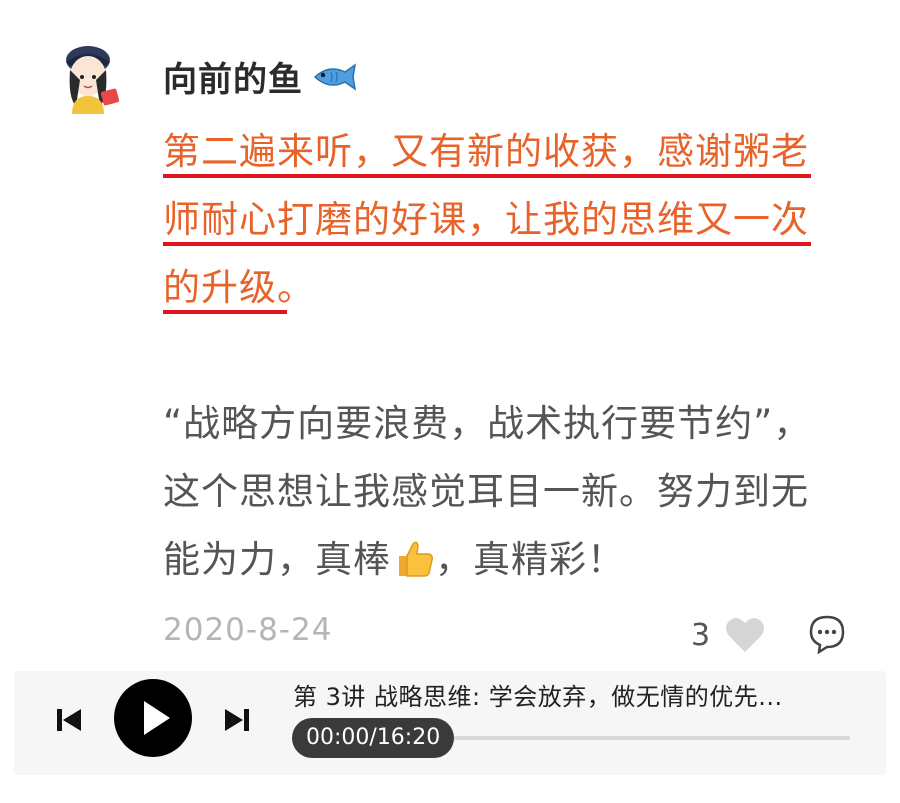 The image size is (900, 803). I want to click on avatar, so click(90, 77).